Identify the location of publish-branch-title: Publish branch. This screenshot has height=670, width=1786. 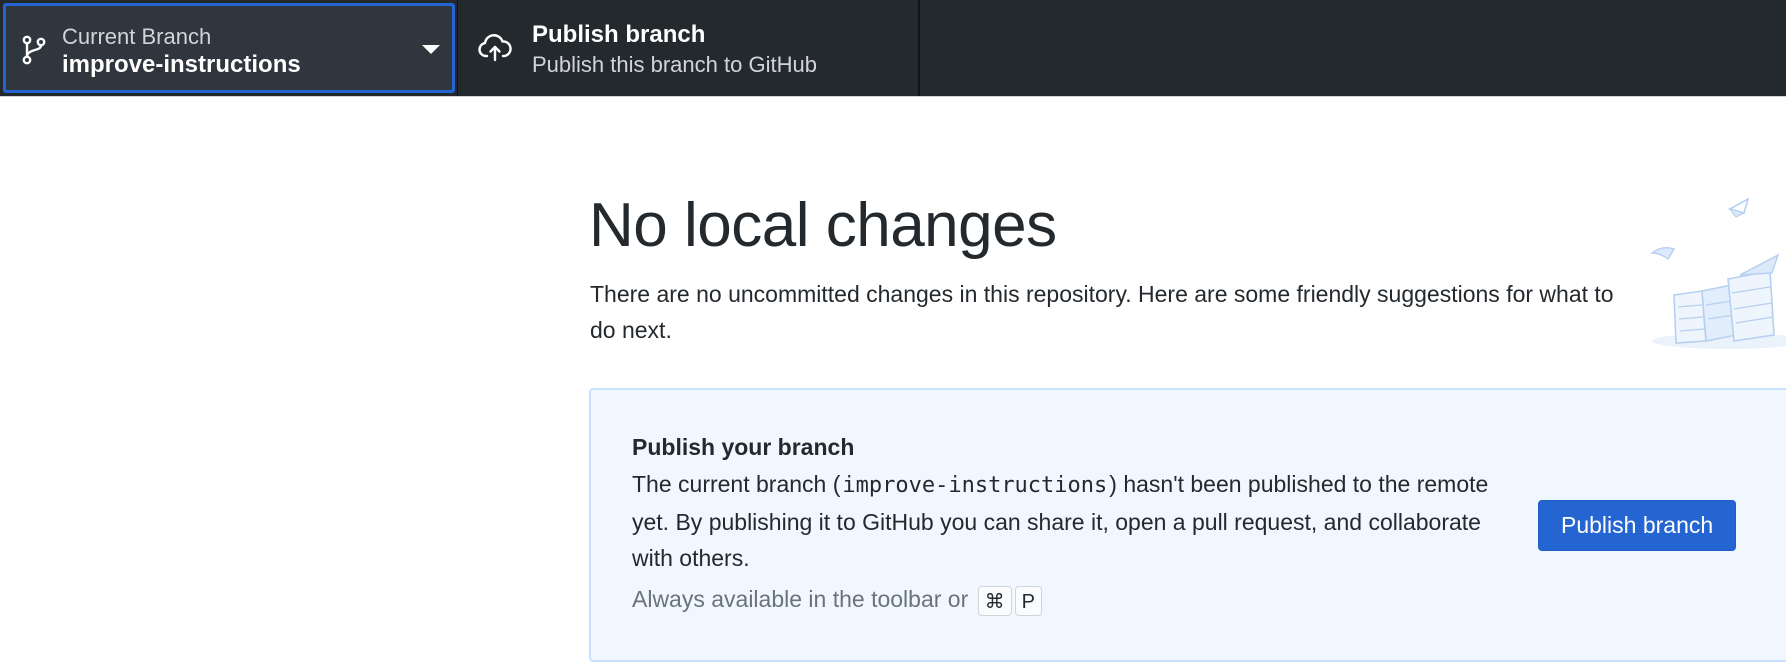
(619, 34).